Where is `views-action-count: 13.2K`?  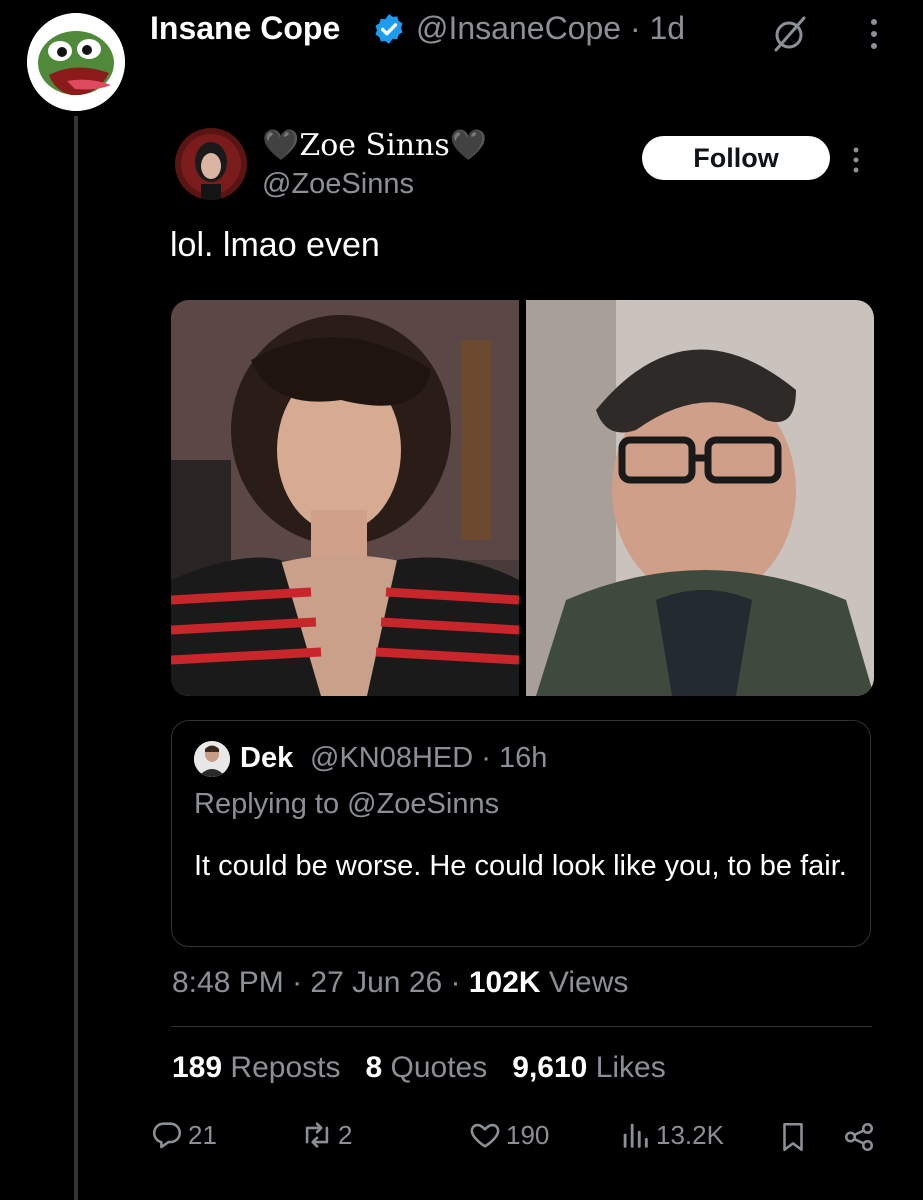 views-action-count: 13.2K is located at coordinates (690, 1134).